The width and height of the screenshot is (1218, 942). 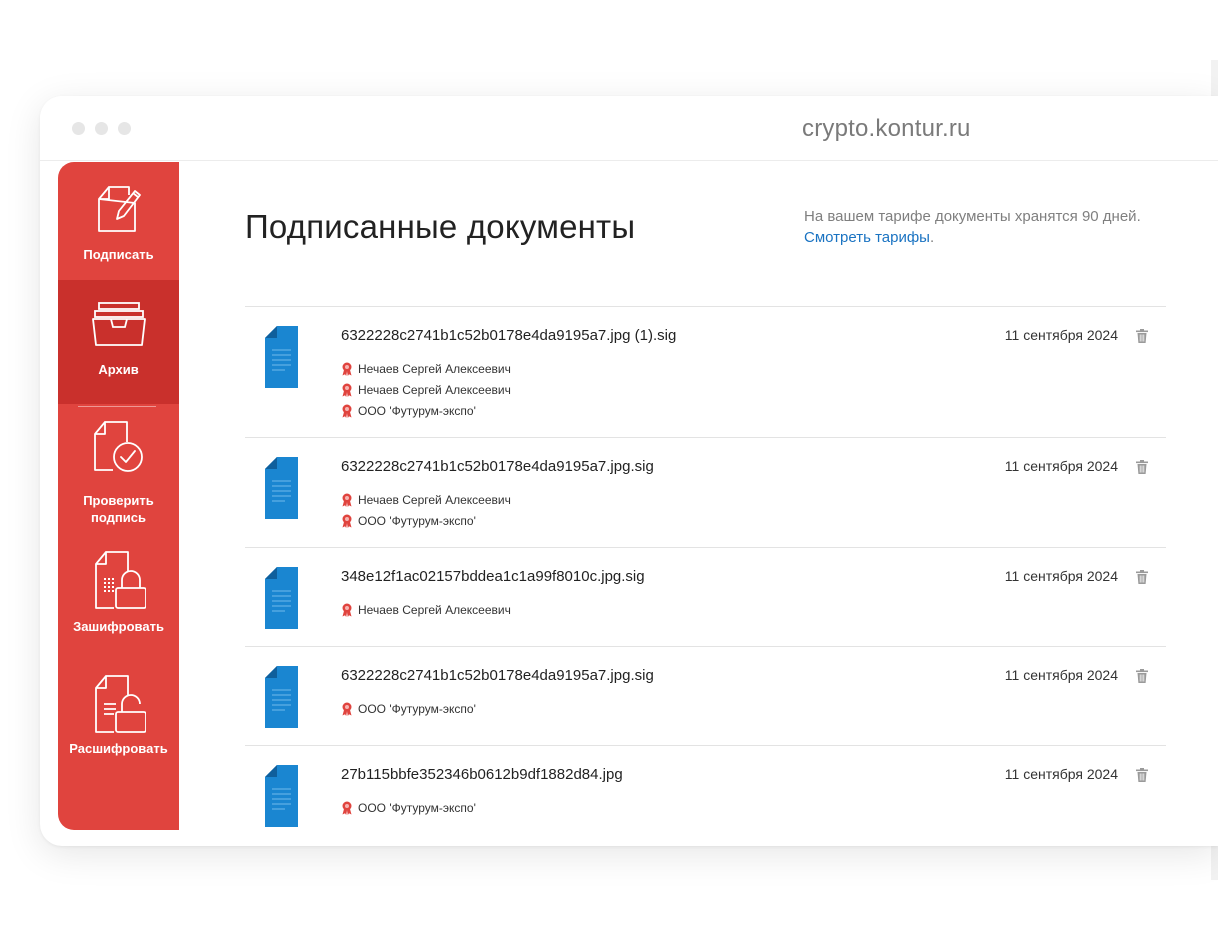 What do you see at coordinates (118, 369) in the screenshot?
I see `sidebar-item-label: Архив` at bounding box center [118, 369].